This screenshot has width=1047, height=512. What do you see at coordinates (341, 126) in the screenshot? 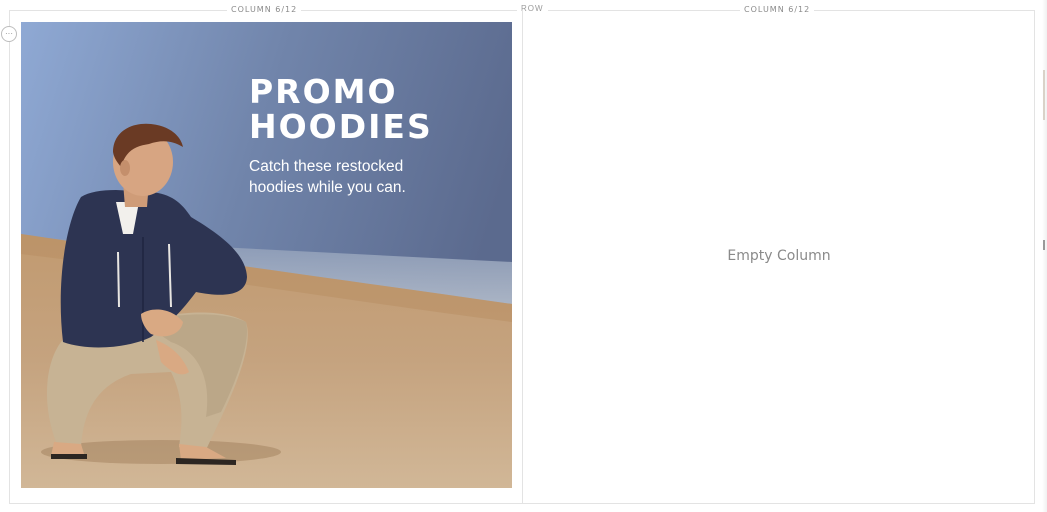
I see `promo-title-line-2: HOODIES` at bounding box center [341, 126].